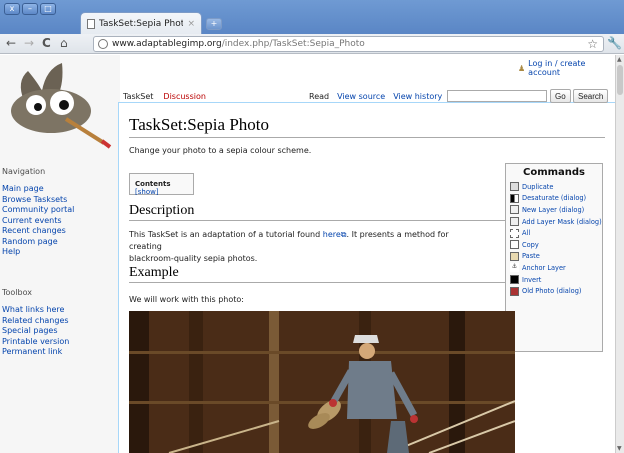 The width and height of the screenshot is (624, 453). What do you see at coordinates (514, 291) in the screenshot?
I see `old-photo-icon` at bounding box center [514, 291].